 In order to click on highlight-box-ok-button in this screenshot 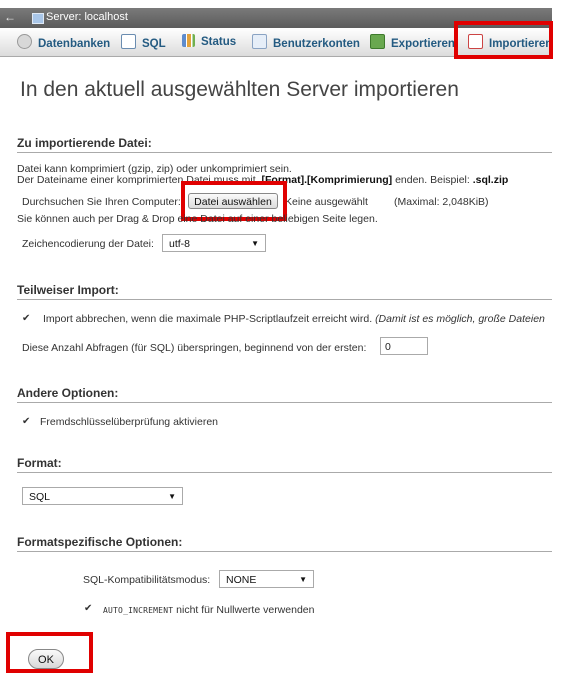, I will do `click(49, 652)`.